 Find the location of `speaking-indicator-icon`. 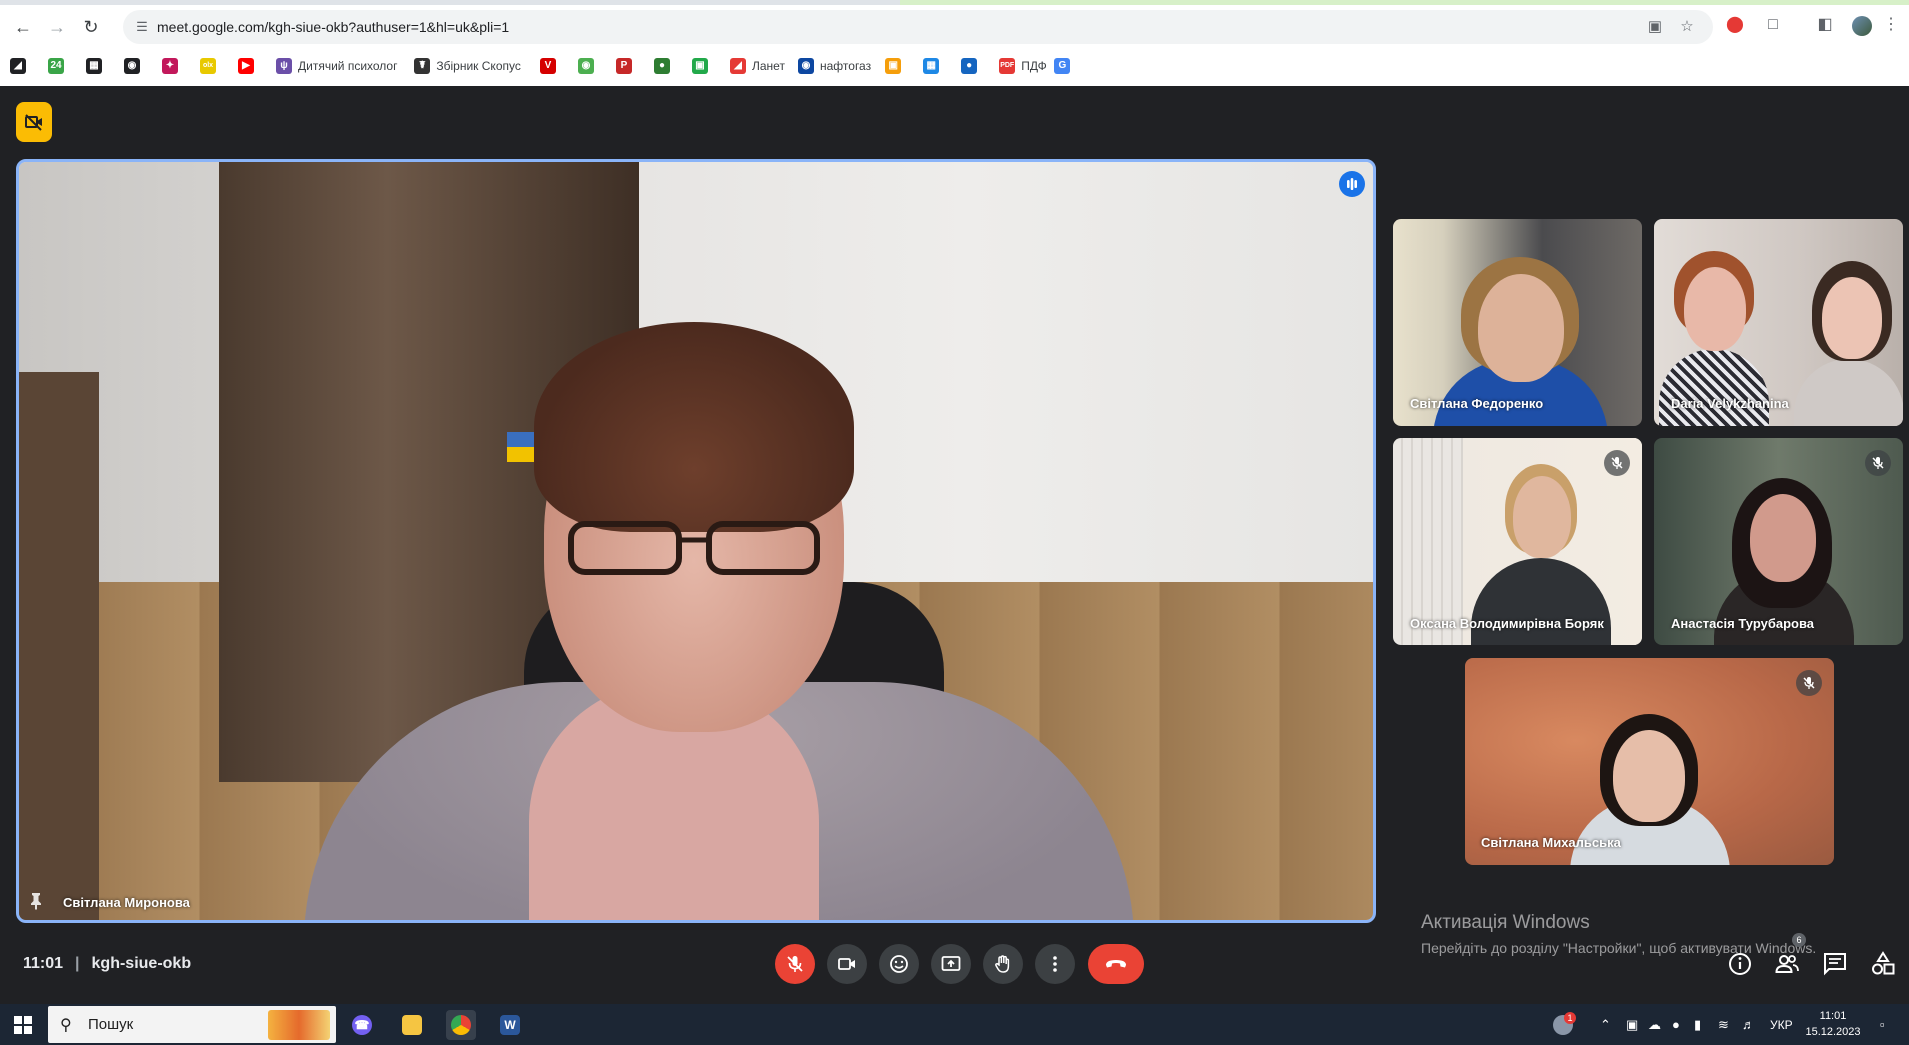

speaking-indicator-icon is located at coordinates (1352, 184).